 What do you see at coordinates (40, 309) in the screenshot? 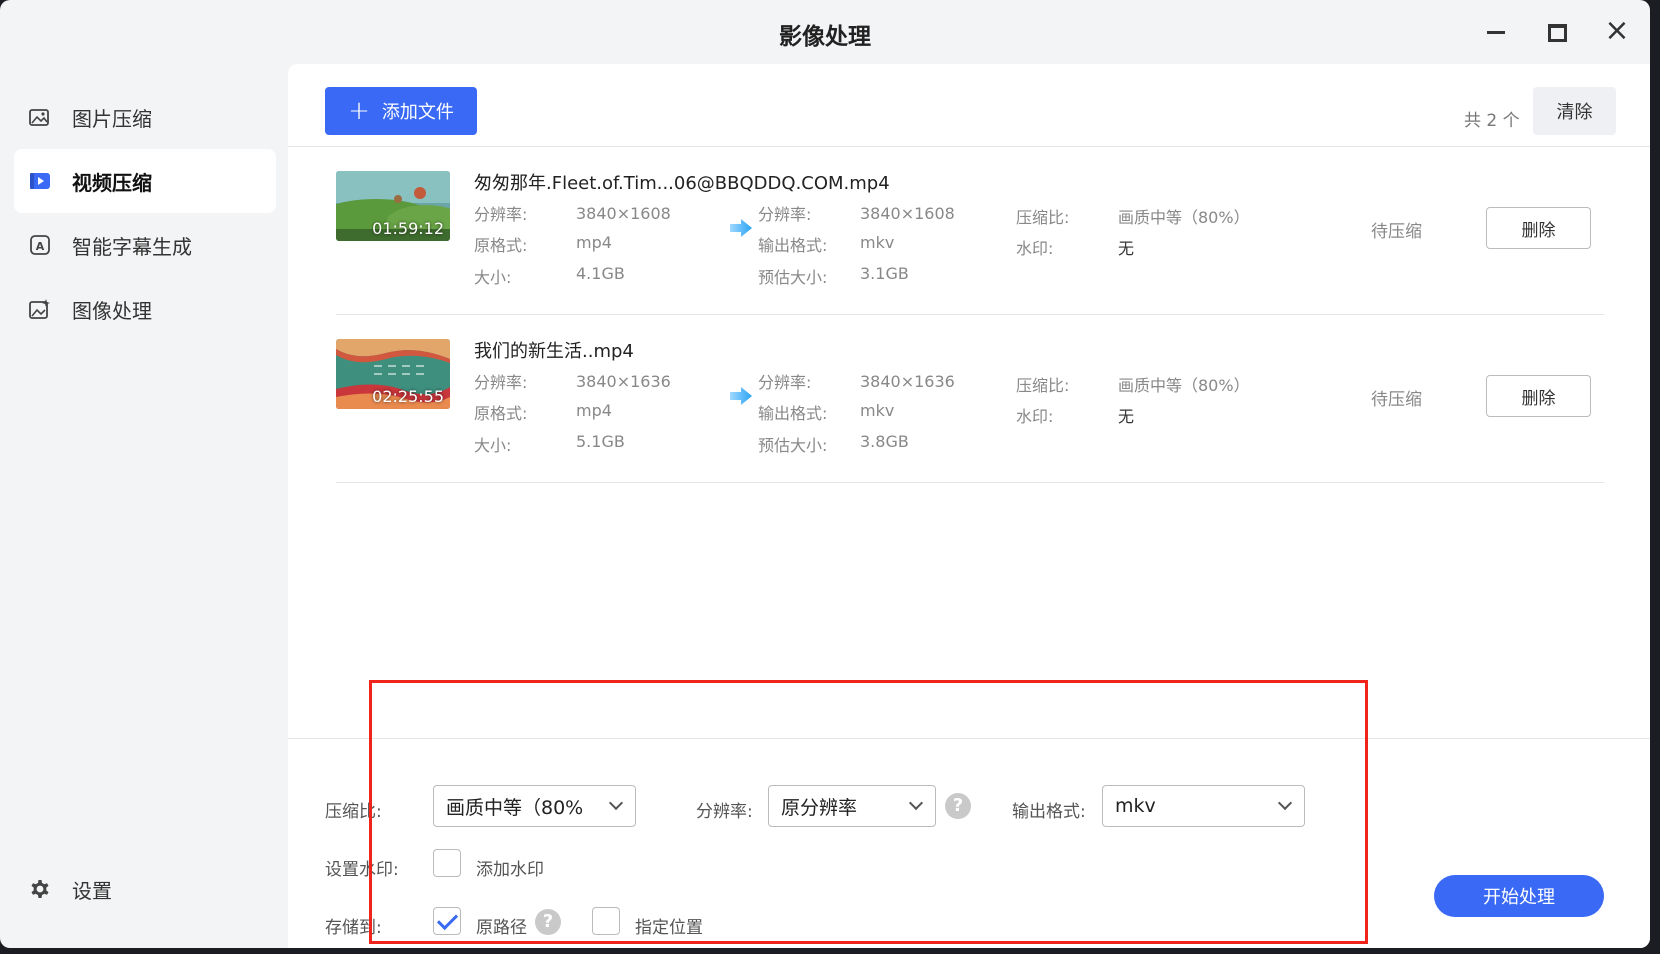
I see `image-edit-icon` at bounding box center [40, 309].